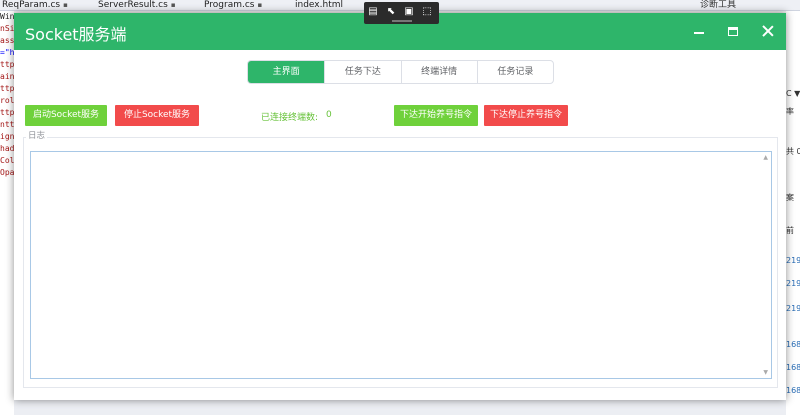  I want to click on live-tree-icon: ▤, so click(373, 12).